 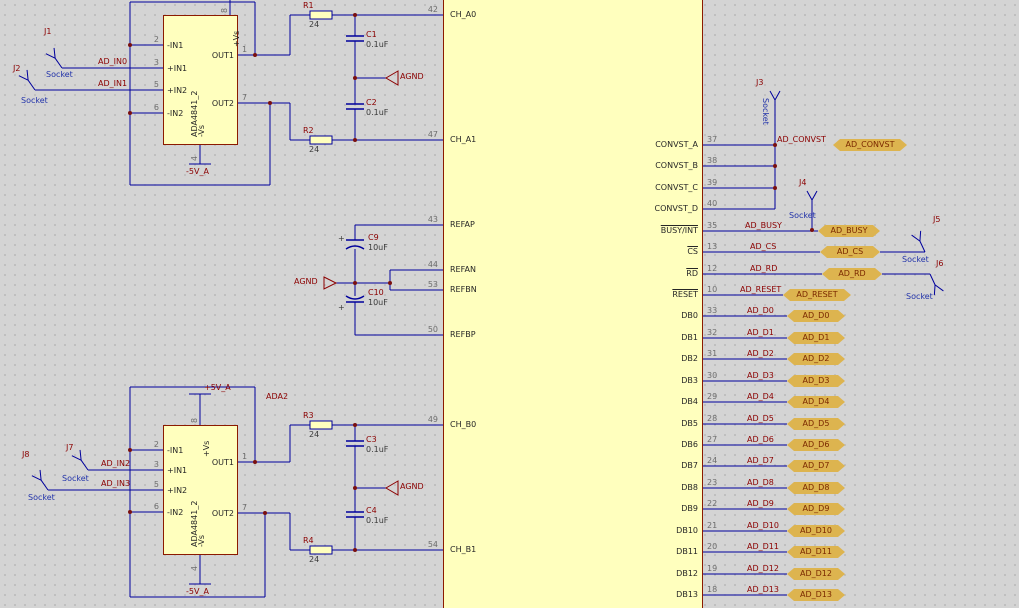 What do you see at coordinates (802, 182) in the screenshot?
I see `connector-ref: J4` at bounding box center [802, 182].